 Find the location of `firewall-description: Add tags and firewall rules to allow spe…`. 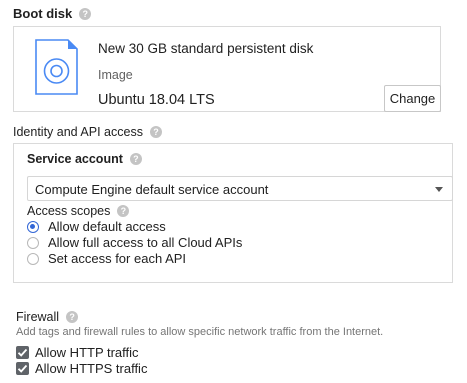

firewall-description: Add tags and firewall rules to allow spe… is located at coordinates (200, 332).